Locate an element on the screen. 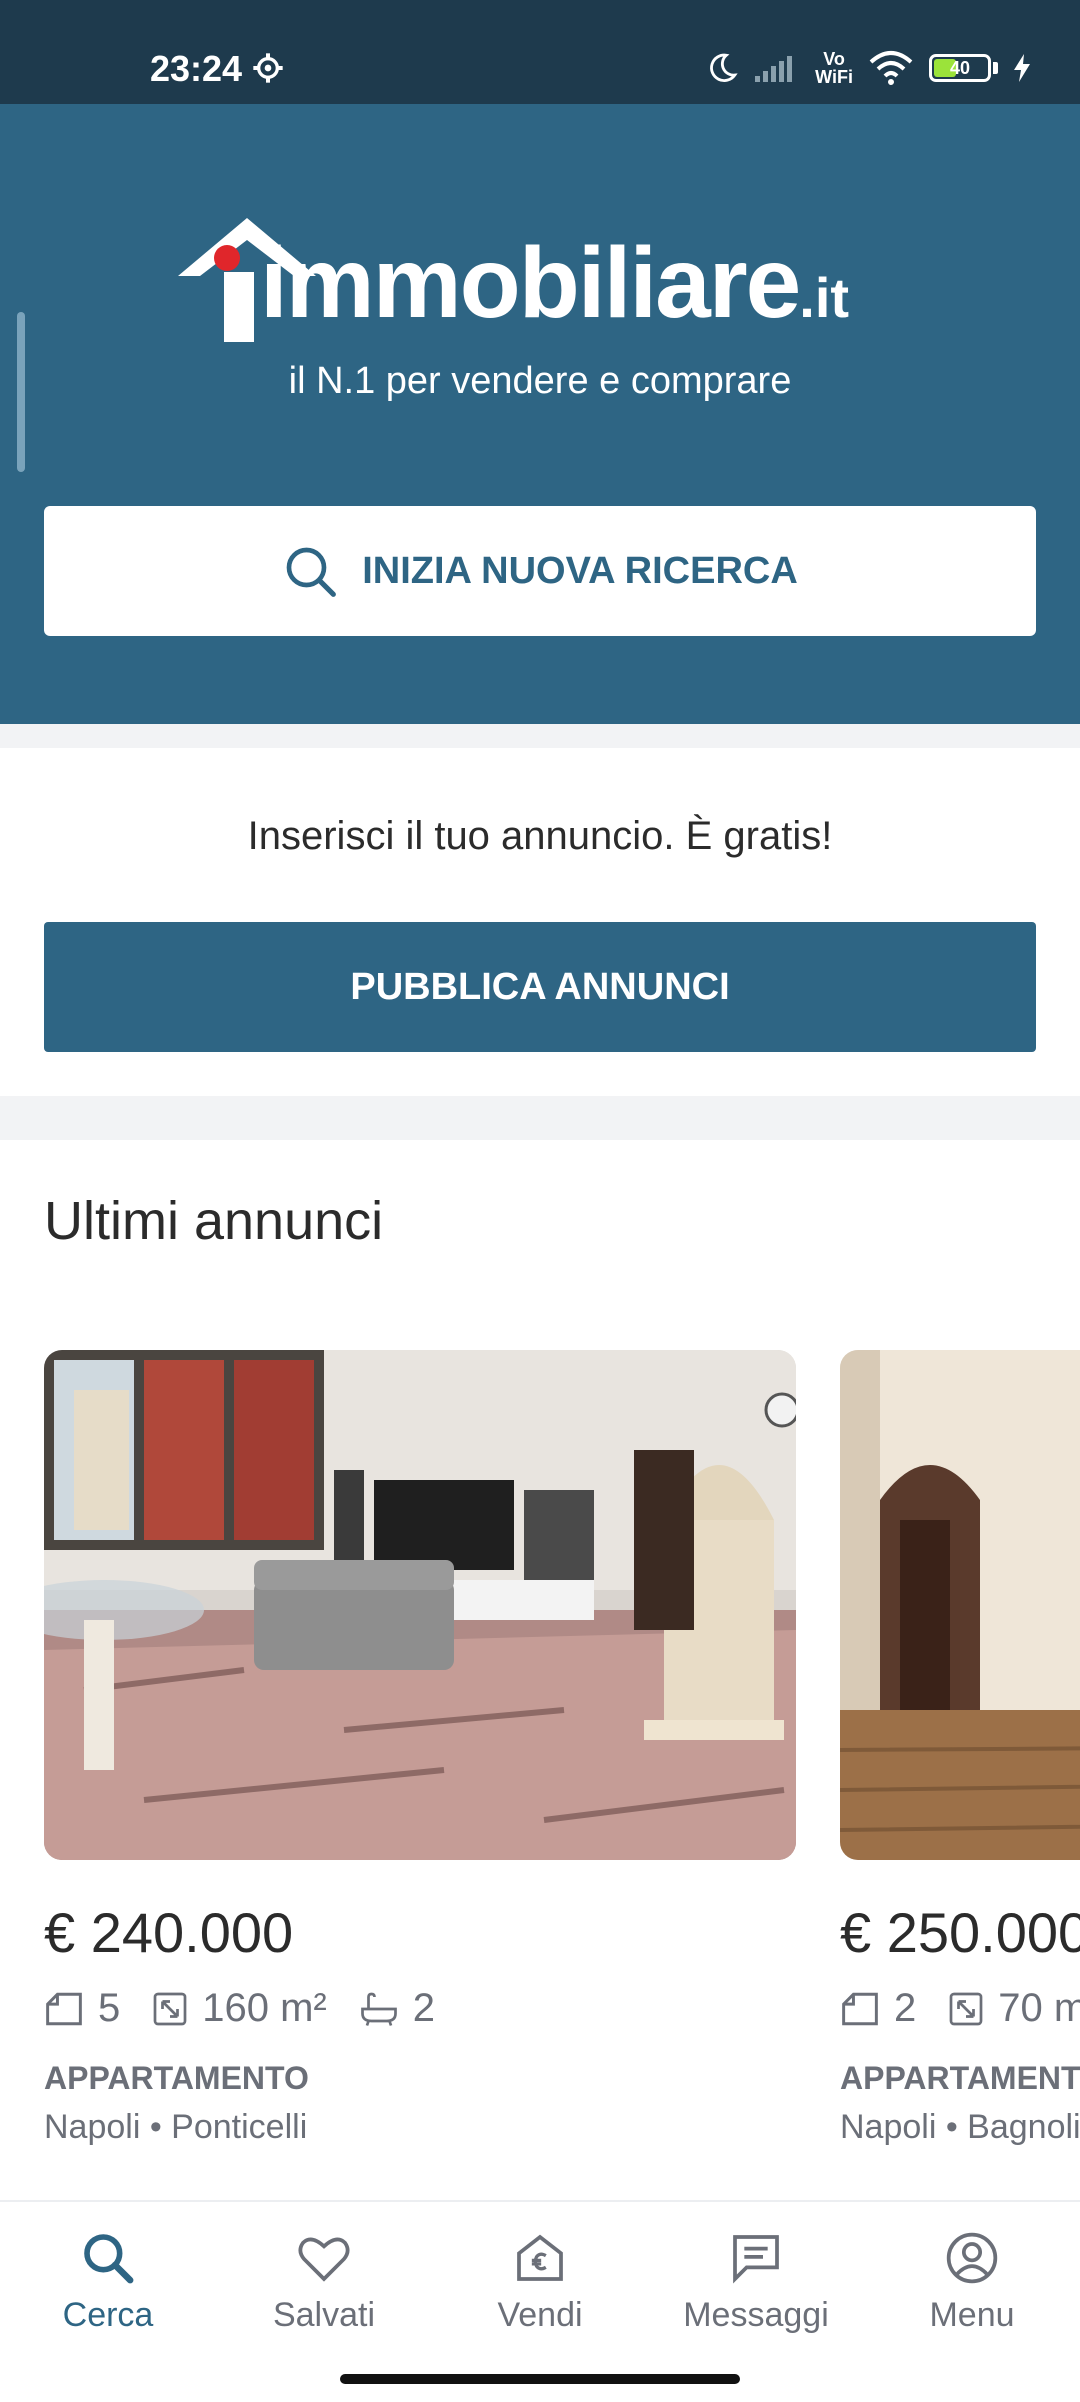 The height and width of the screenshot is (2402, 1080). nav-label: Salvati is located at coordinates (324, 2315).